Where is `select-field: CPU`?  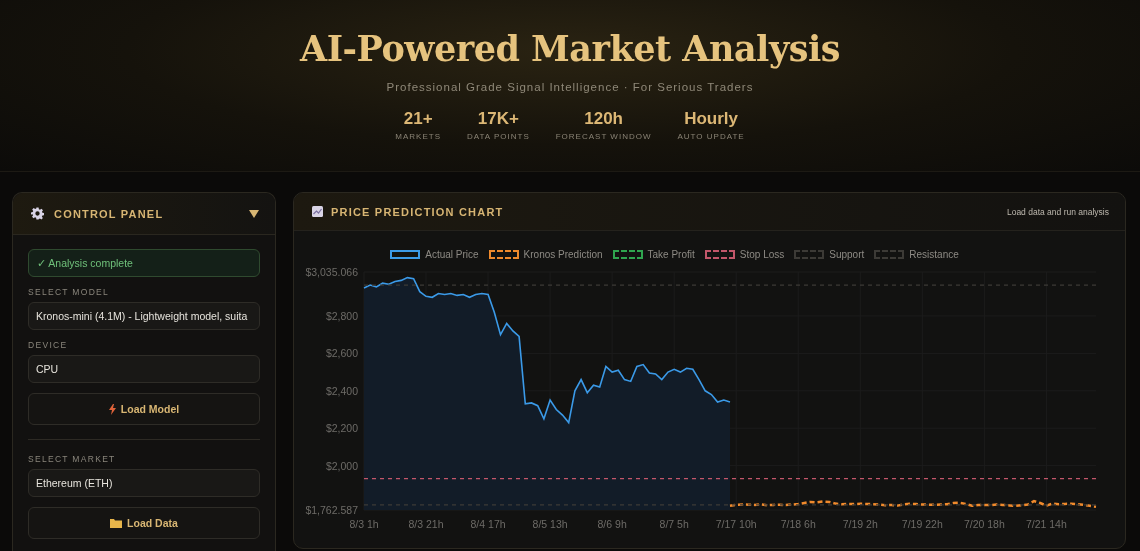 select-field: CPU is located at coordinates (144, 369).